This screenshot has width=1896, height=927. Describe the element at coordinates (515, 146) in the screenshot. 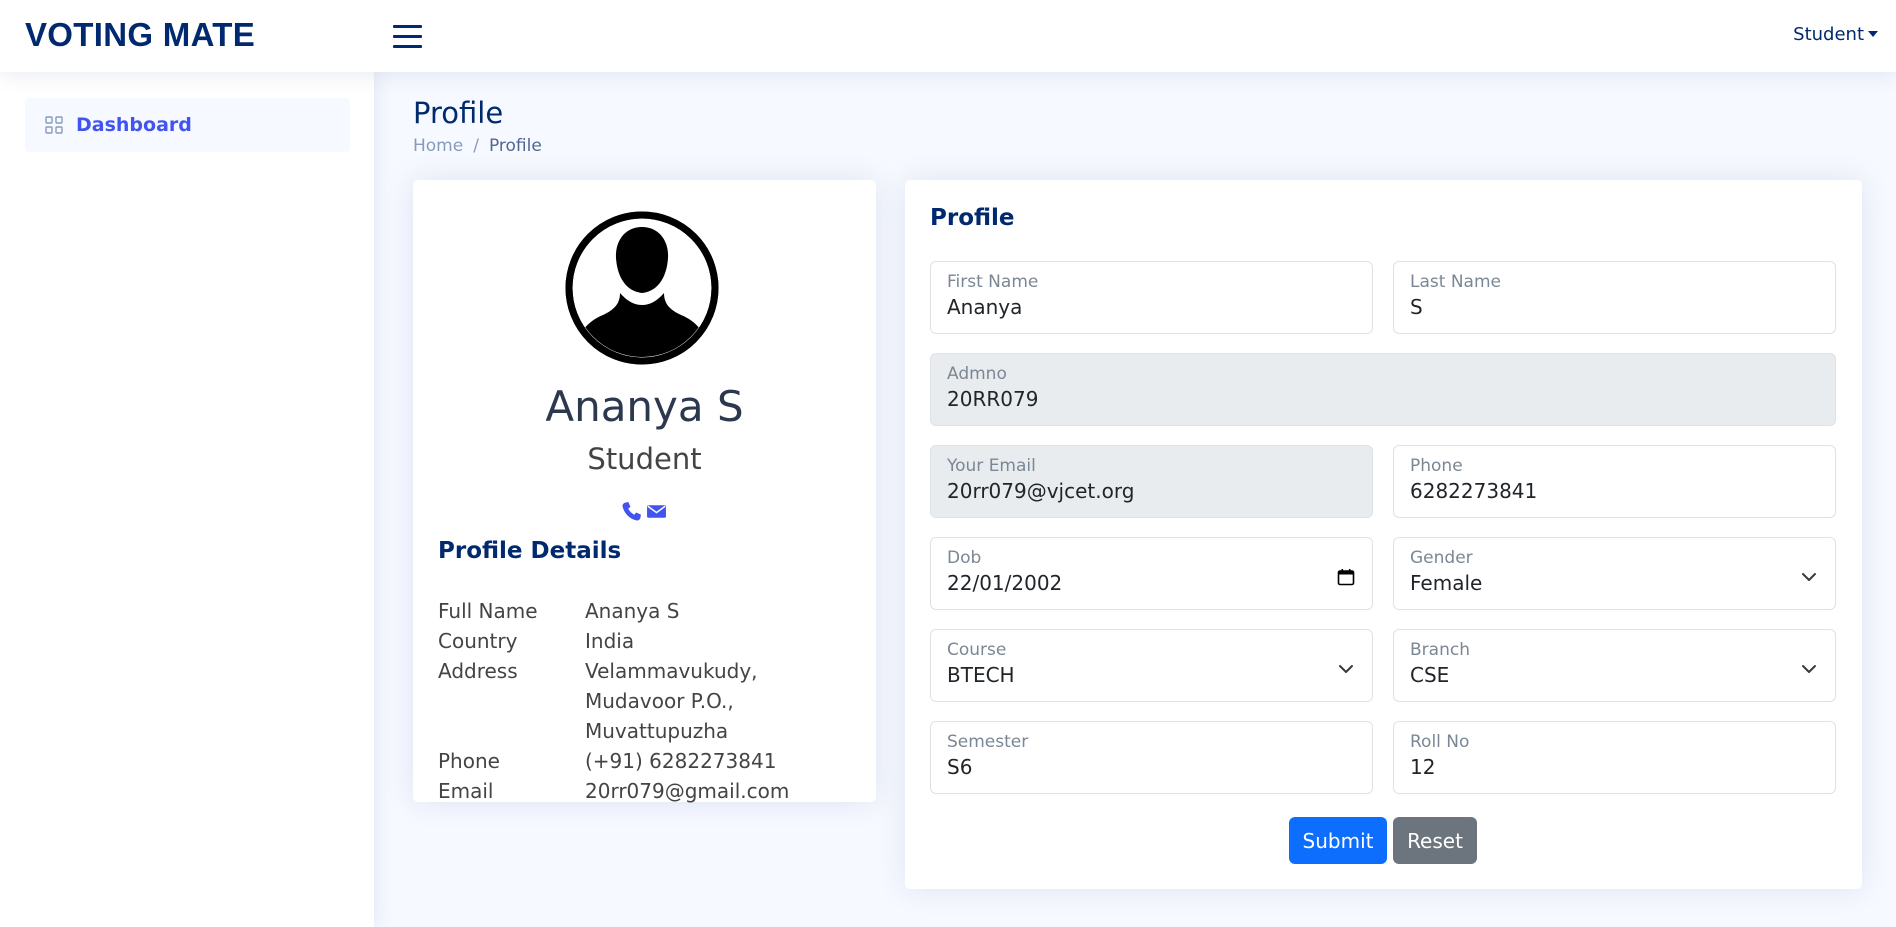

I see `breadcrumb-current: Profile` at that location.